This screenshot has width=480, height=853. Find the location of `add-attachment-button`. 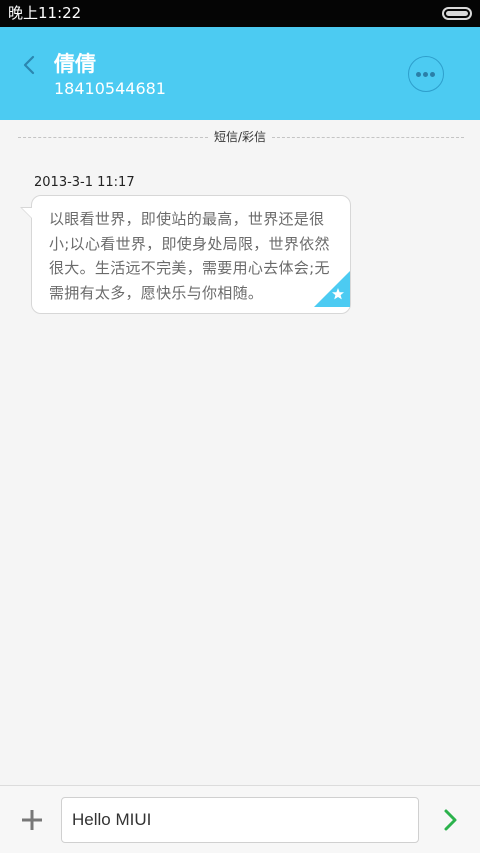

add-attachment-button is located at coordinates (32, 820).